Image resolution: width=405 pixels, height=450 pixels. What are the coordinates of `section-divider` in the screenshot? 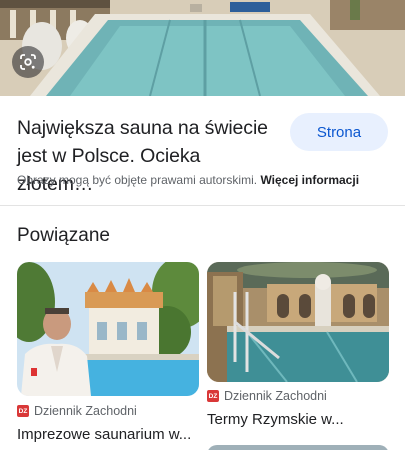 It's located at (202, 205).